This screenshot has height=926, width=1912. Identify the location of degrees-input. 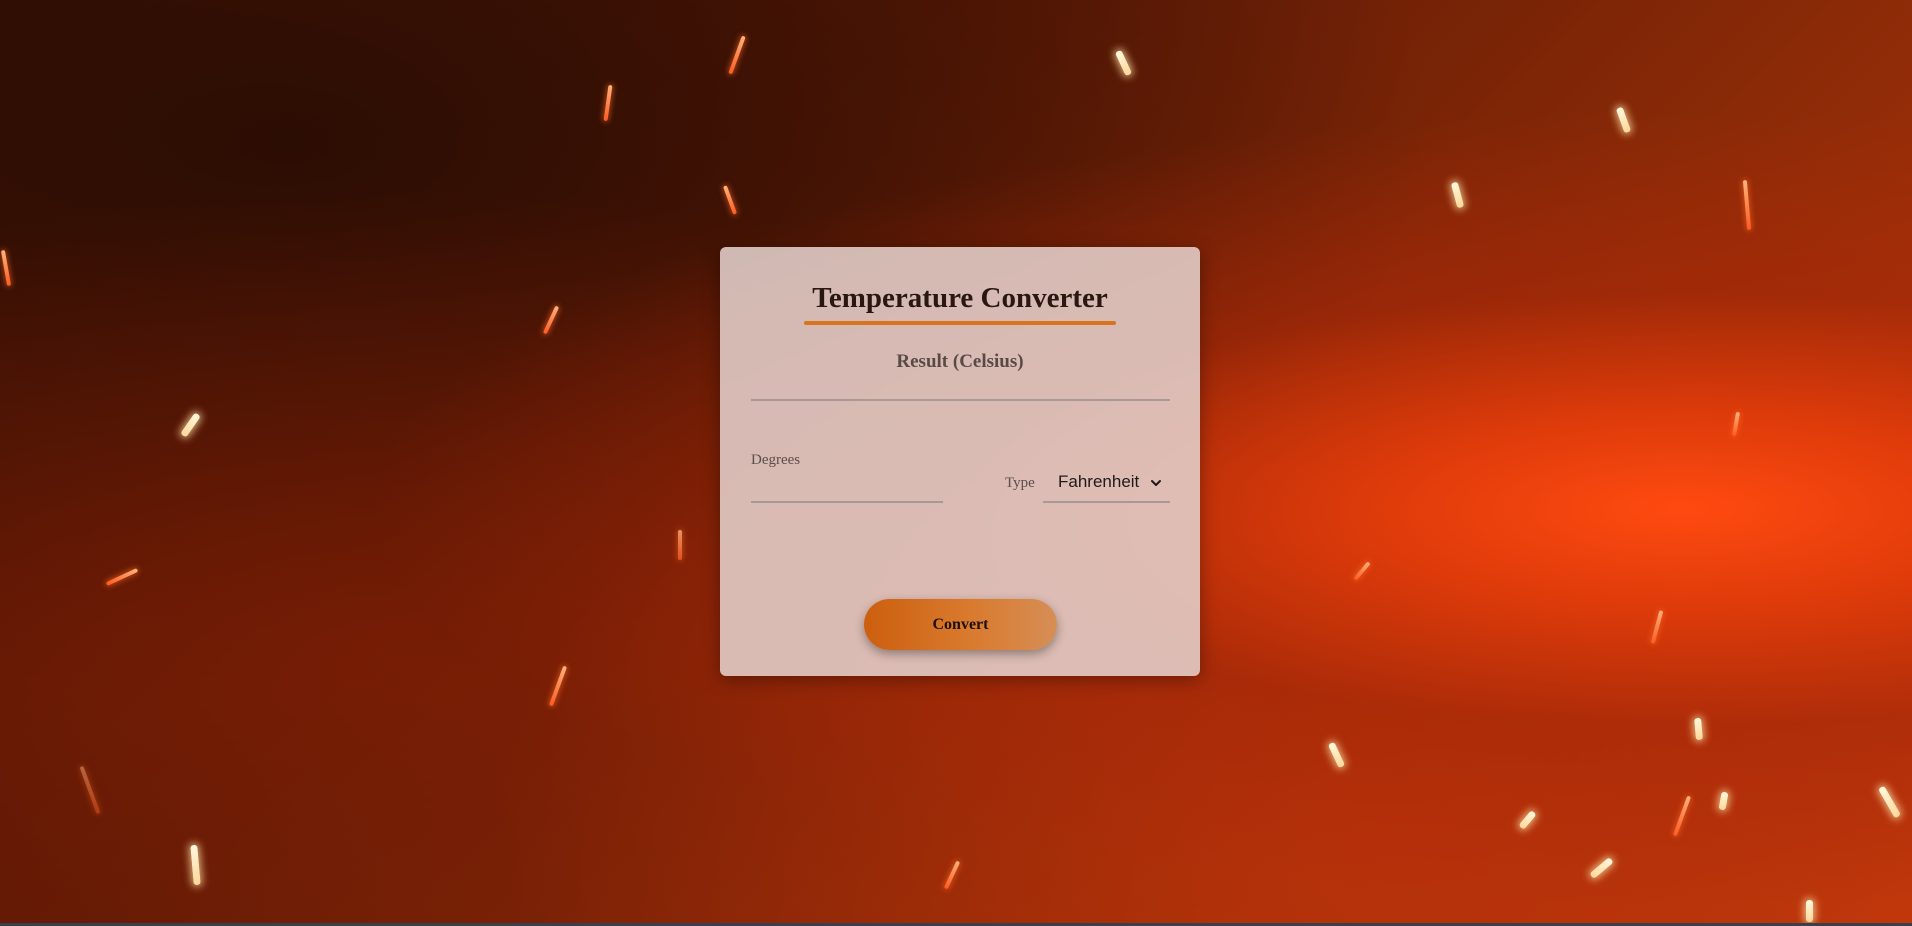
(847, 486).